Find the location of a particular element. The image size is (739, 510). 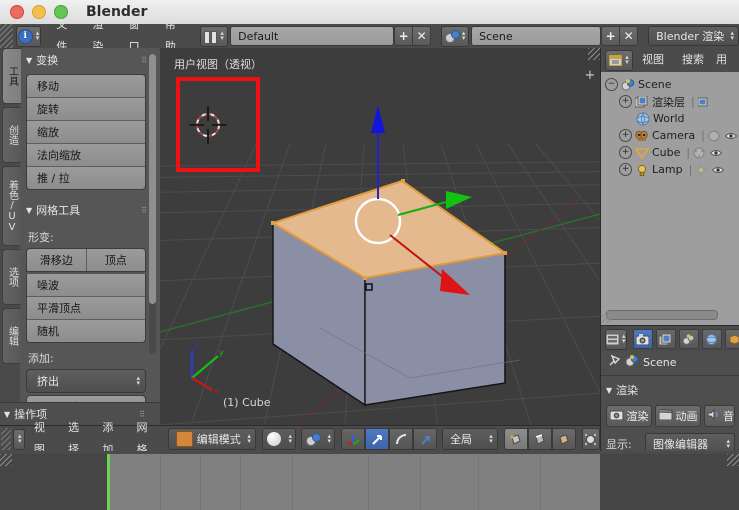

tab-tools: 工具 is located at coordinates (11, 76).